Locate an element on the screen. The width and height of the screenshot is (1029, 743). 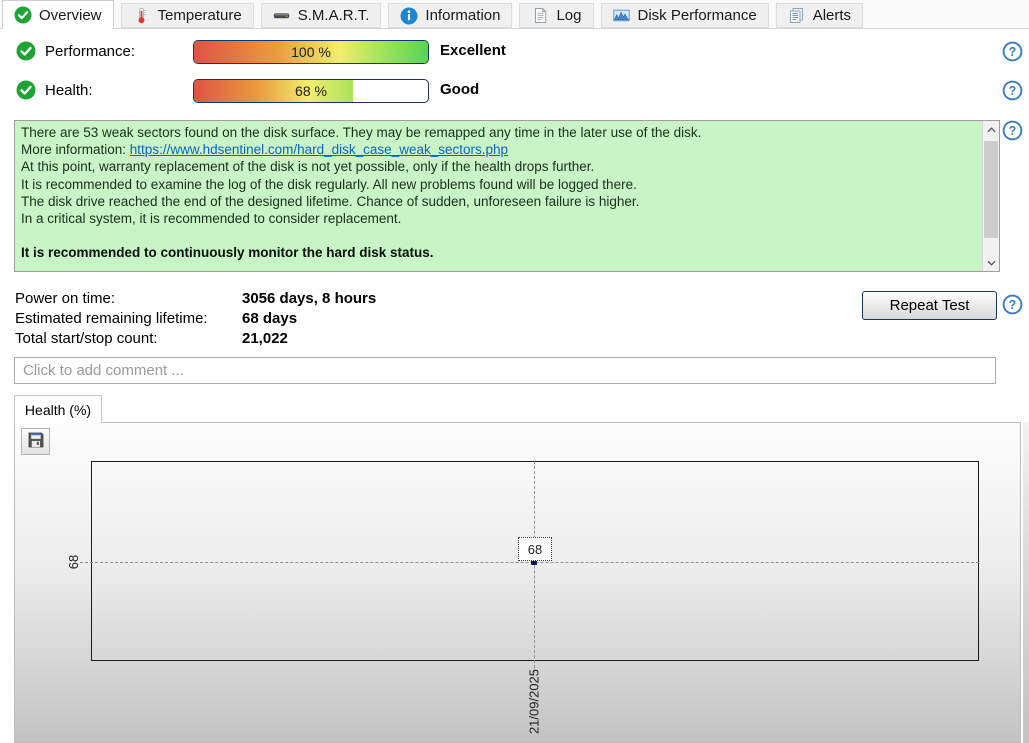
comment-input is located at coordinates (505, 370).